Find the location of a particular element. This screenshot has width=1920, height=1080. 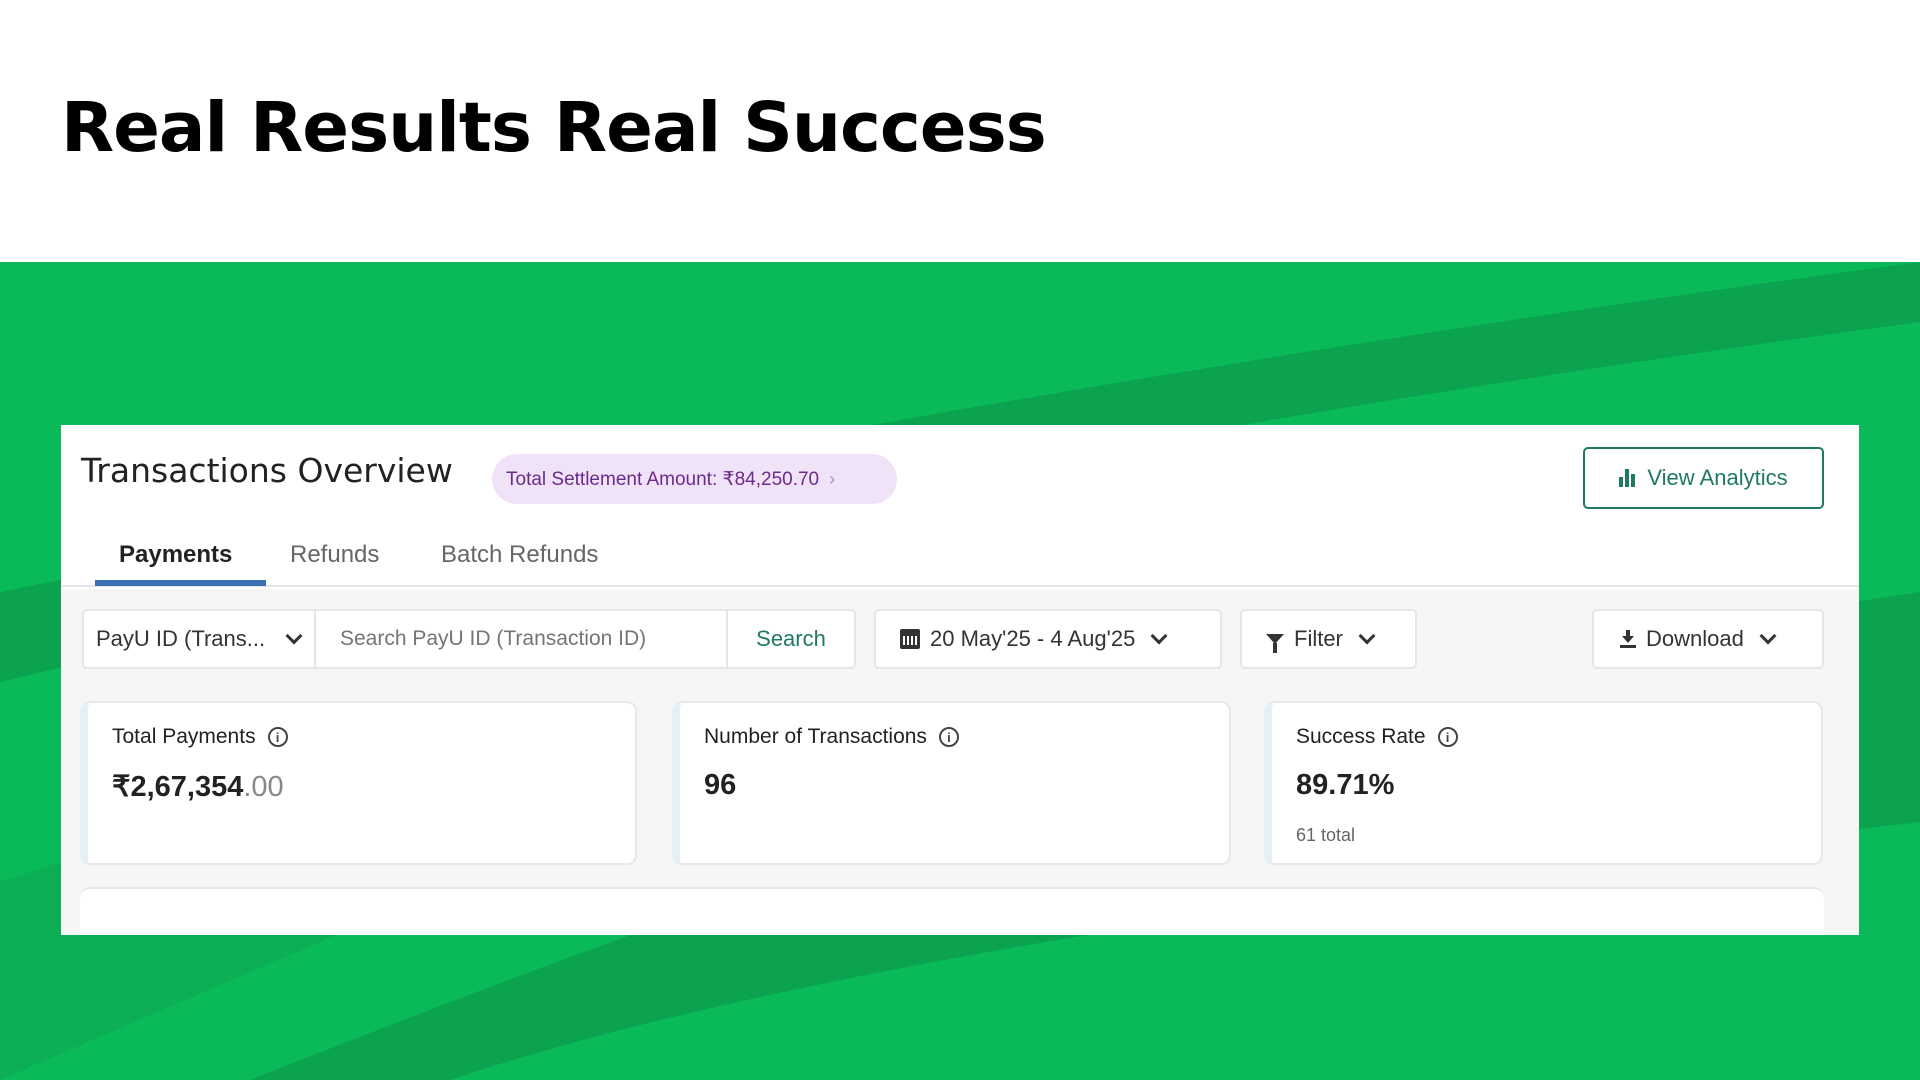

search-button: Search is located at coordinates (791, 639).